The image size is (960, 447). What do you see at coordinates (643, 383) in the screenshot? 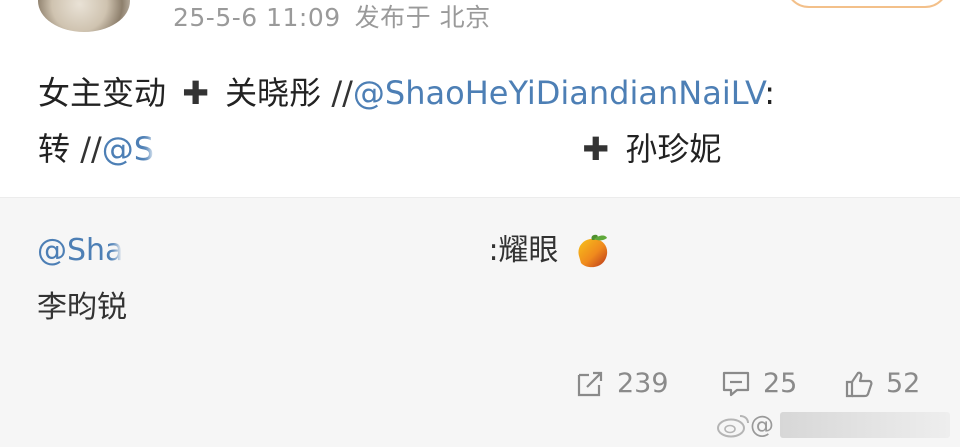
I see `repost-count: 239` at bounding box center [643, 383].